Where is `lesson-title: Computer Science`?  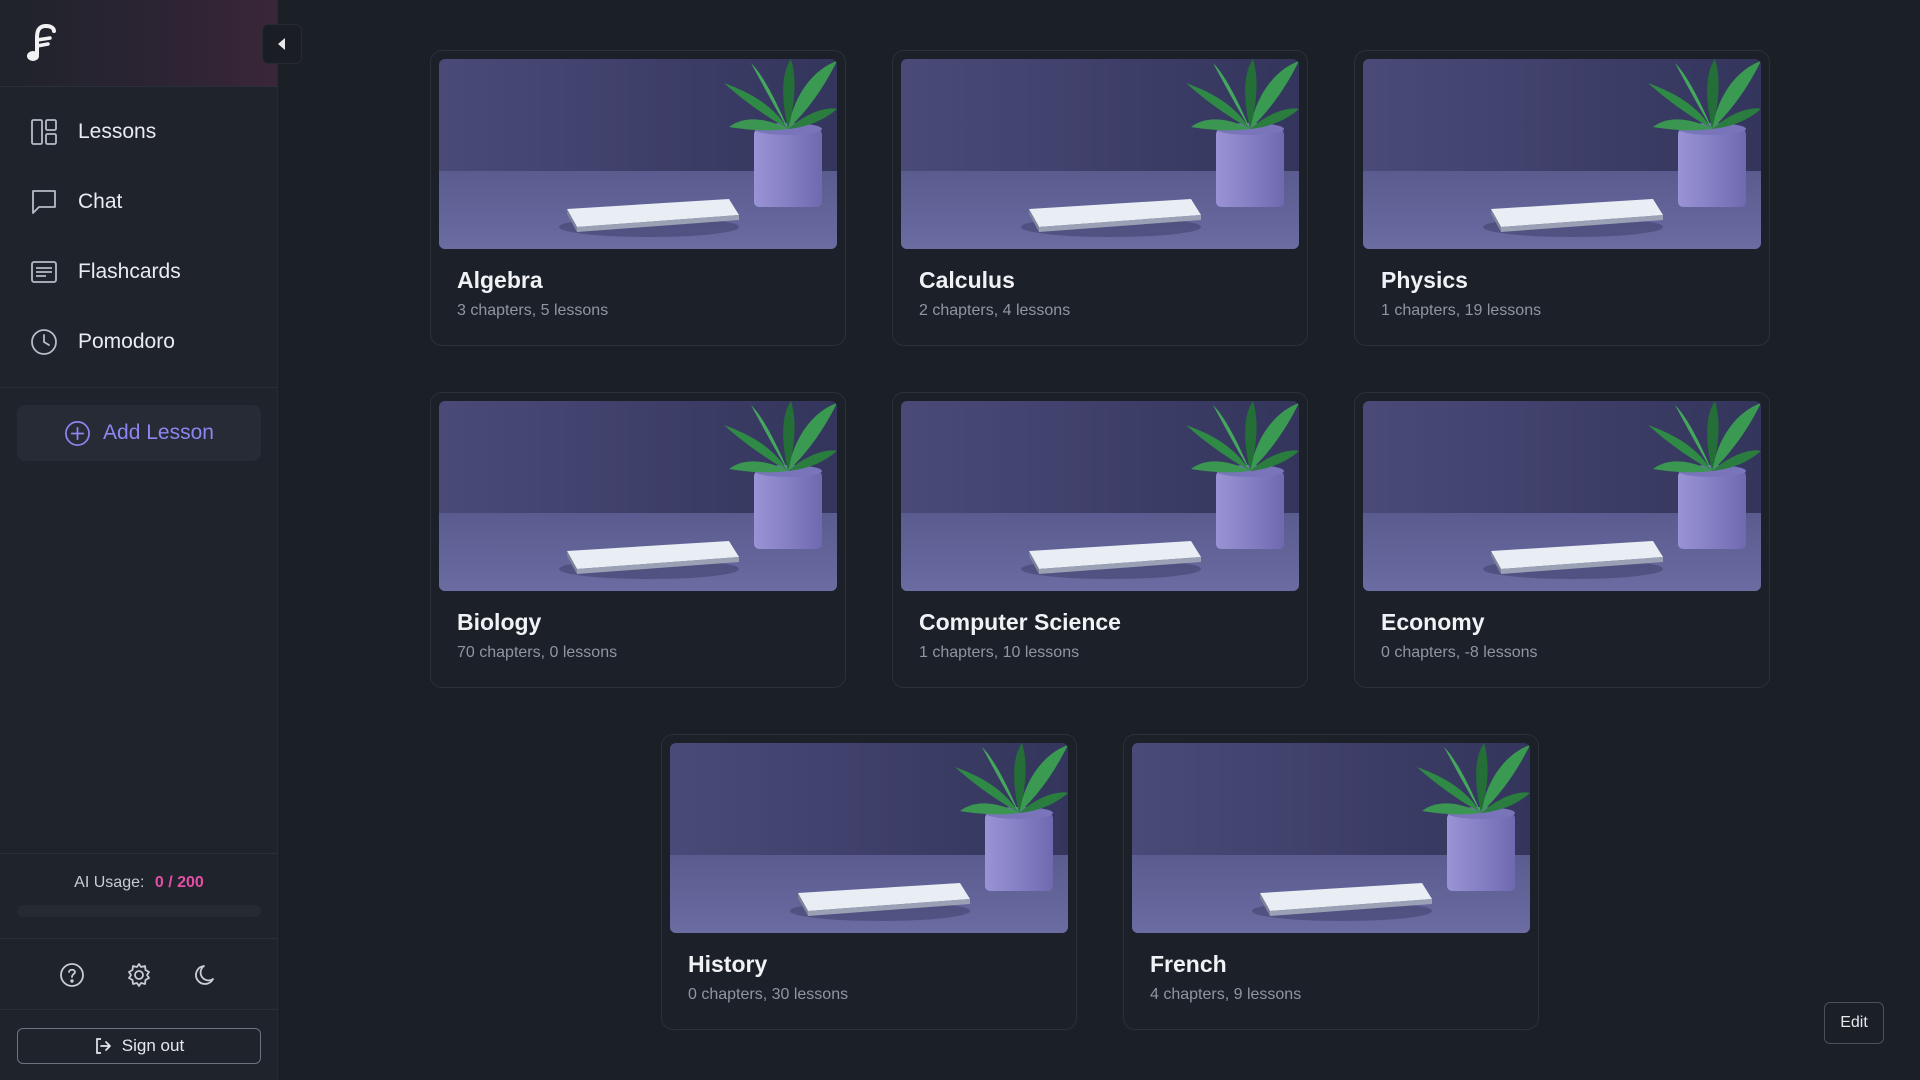
lesson-title: Computer Science is located at coordinates (1020, 622).